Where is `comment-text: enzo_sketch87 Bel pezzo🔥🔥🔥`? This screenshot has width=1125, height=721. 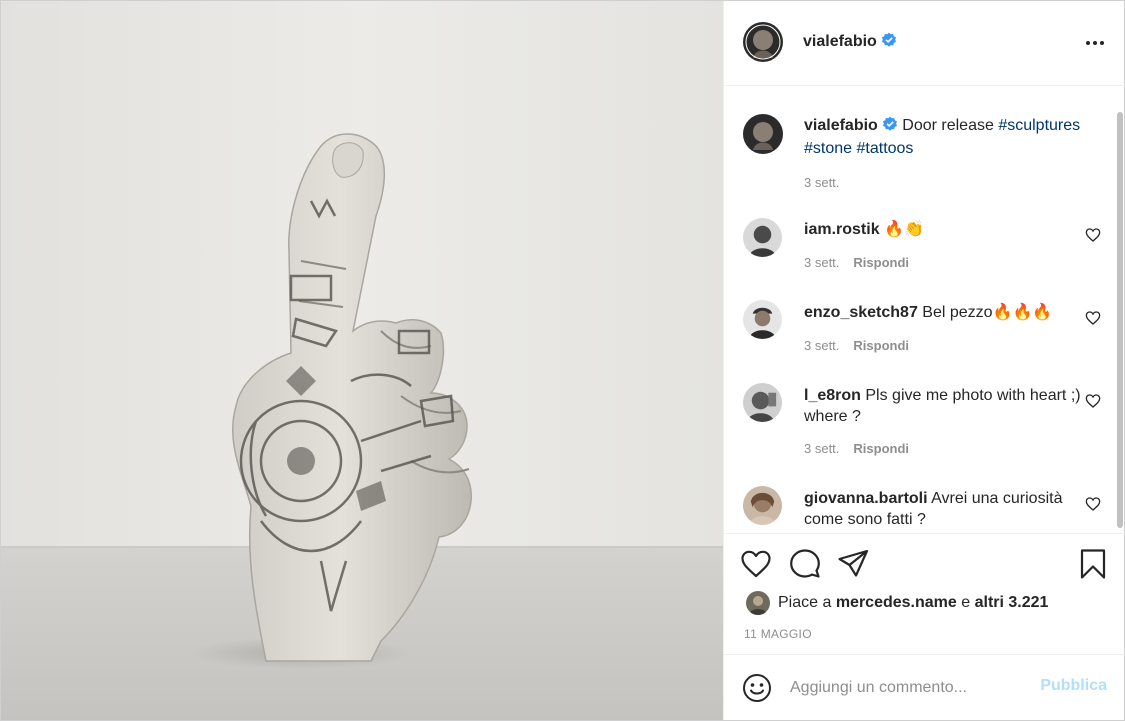
comment-text: enzo_sketch87 Bel pezzo🔥🔥🔥 is located at coordinates (944, 312).